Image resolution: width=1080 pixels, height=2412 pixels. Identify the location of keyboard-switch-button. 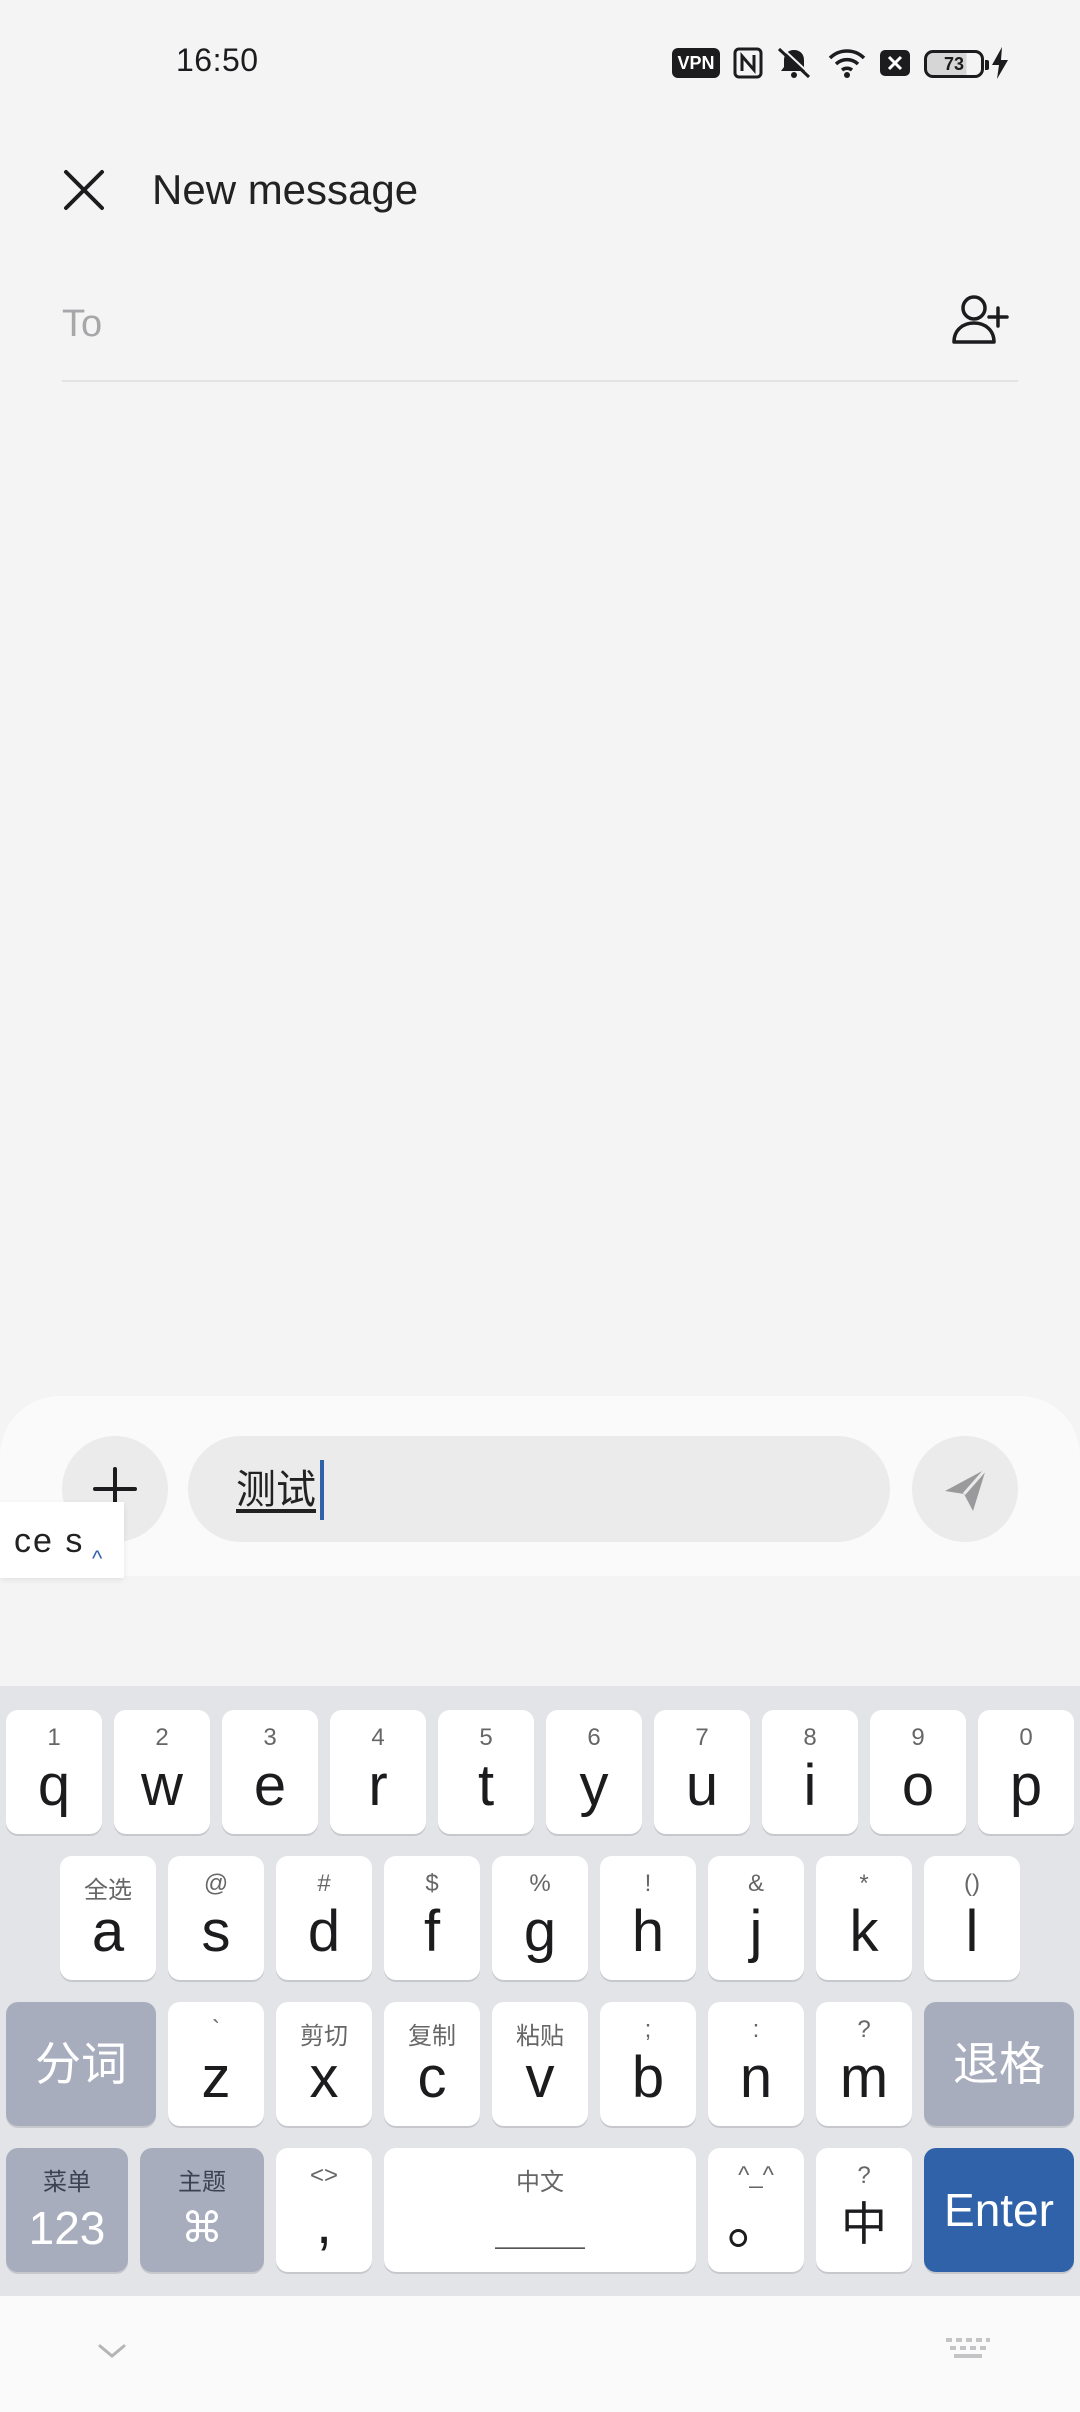
(968, 2351).